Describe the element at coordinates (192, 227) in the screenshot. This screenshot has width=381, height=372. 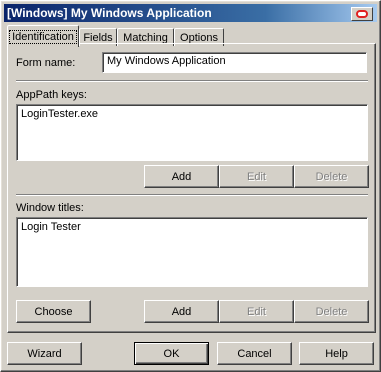
I see `list-item: Login Tester` at that location.